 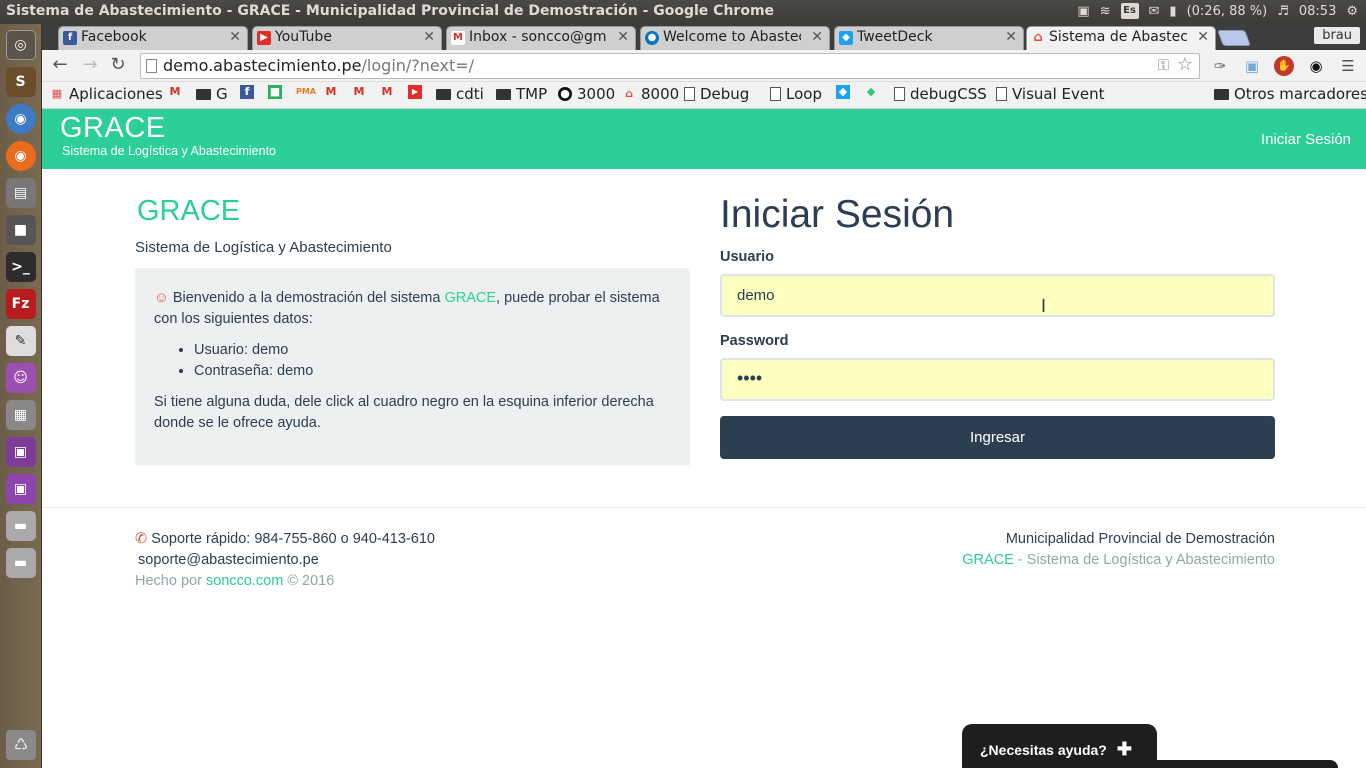 What do you see at coordinates (151, 66) in the screenshot?
I see `page-icon` at bounding box center [151, 66].